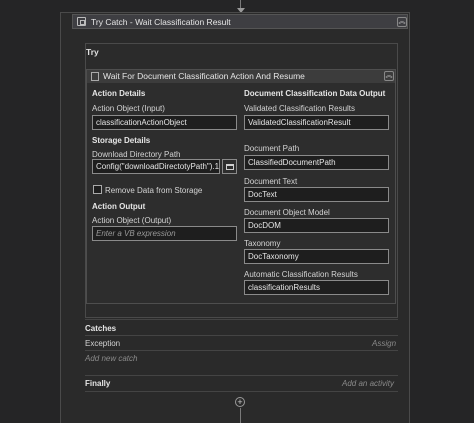 This screenshot has height=423, width=474. I want to click on download-directory-label: Download Directory Path, so click(136, 154).